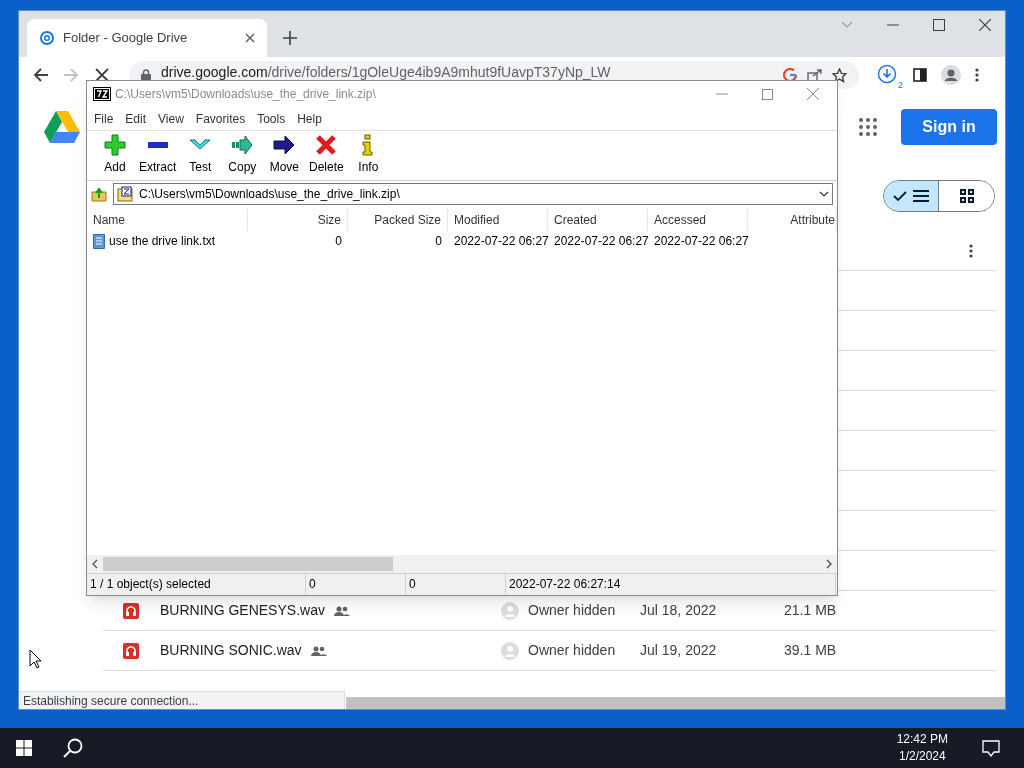 The height and width of the screenshot is (768, 1024). I want to click on profile-icon, so click(951, 75).